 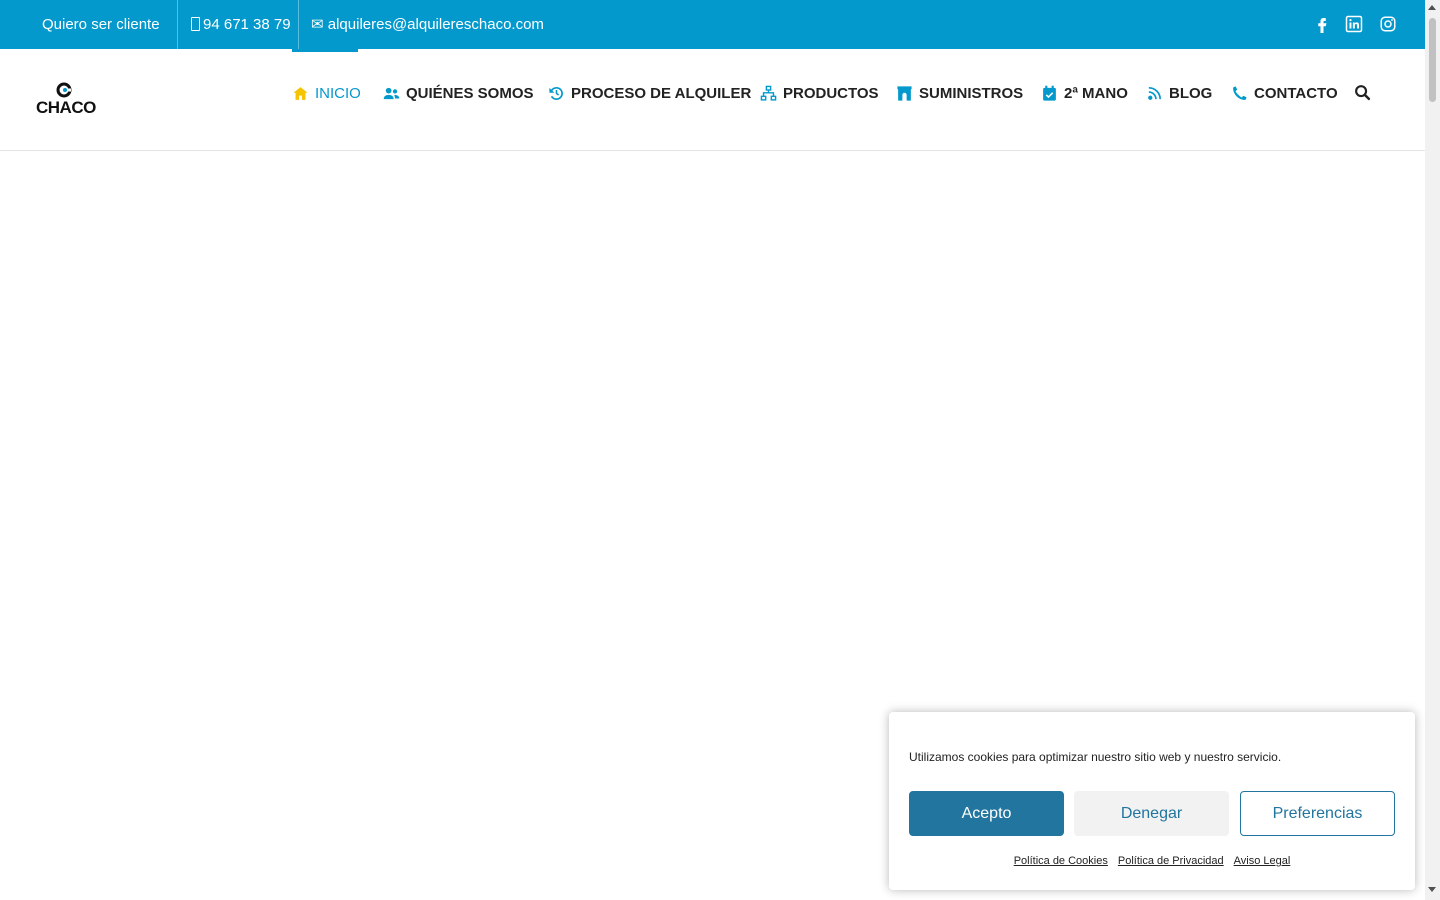 I want to click on nav-item-blog: BLOG, so click(x=1179, y=93).